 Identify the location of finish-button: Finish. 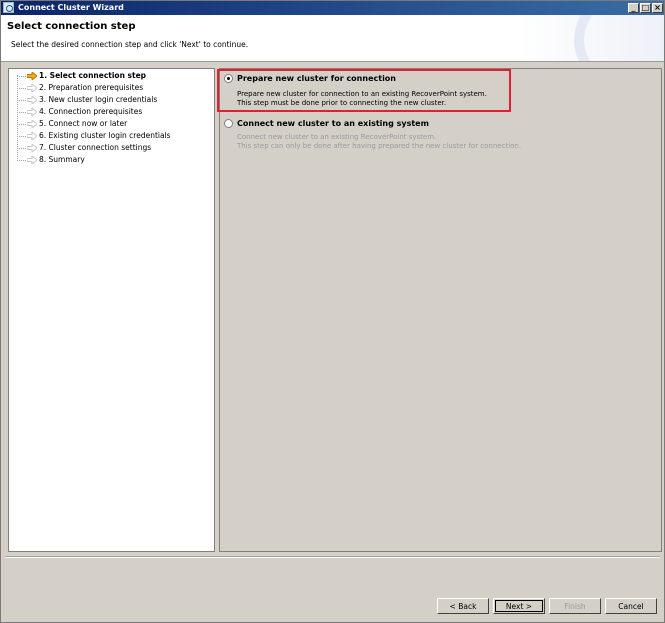
(575, 606).